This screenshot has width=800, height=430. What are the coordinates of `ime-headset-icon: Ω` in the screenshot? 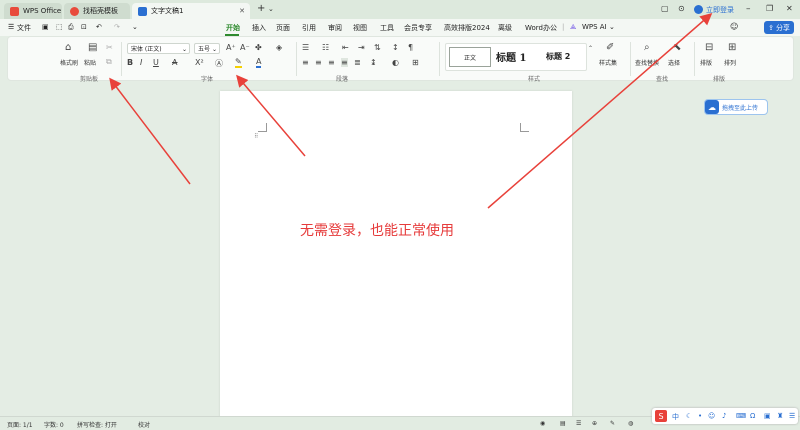 It's located at (752, 416).